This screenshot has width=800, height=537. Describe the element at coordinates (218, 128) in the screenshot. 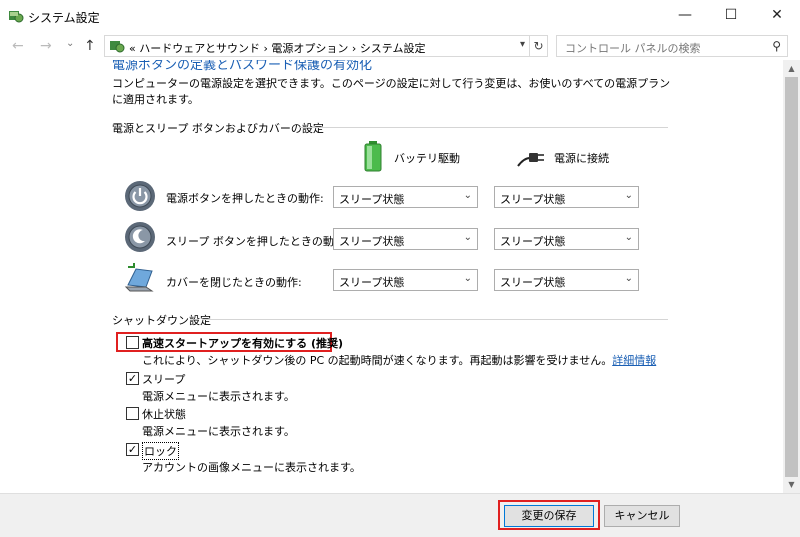

I see `power-group-heading: 電源とスリープ ボタンおよびカバーの設定` at that location.